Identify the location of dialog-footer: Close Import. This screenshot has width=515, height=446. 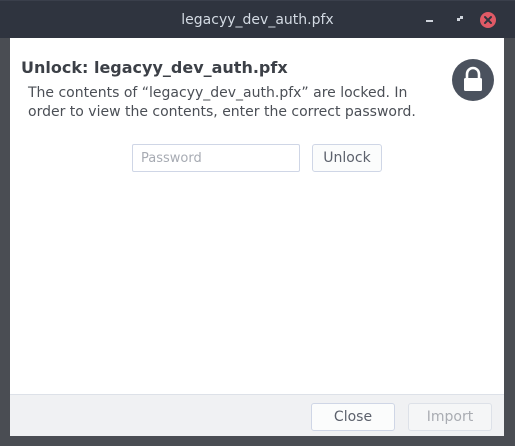
(257, 415).